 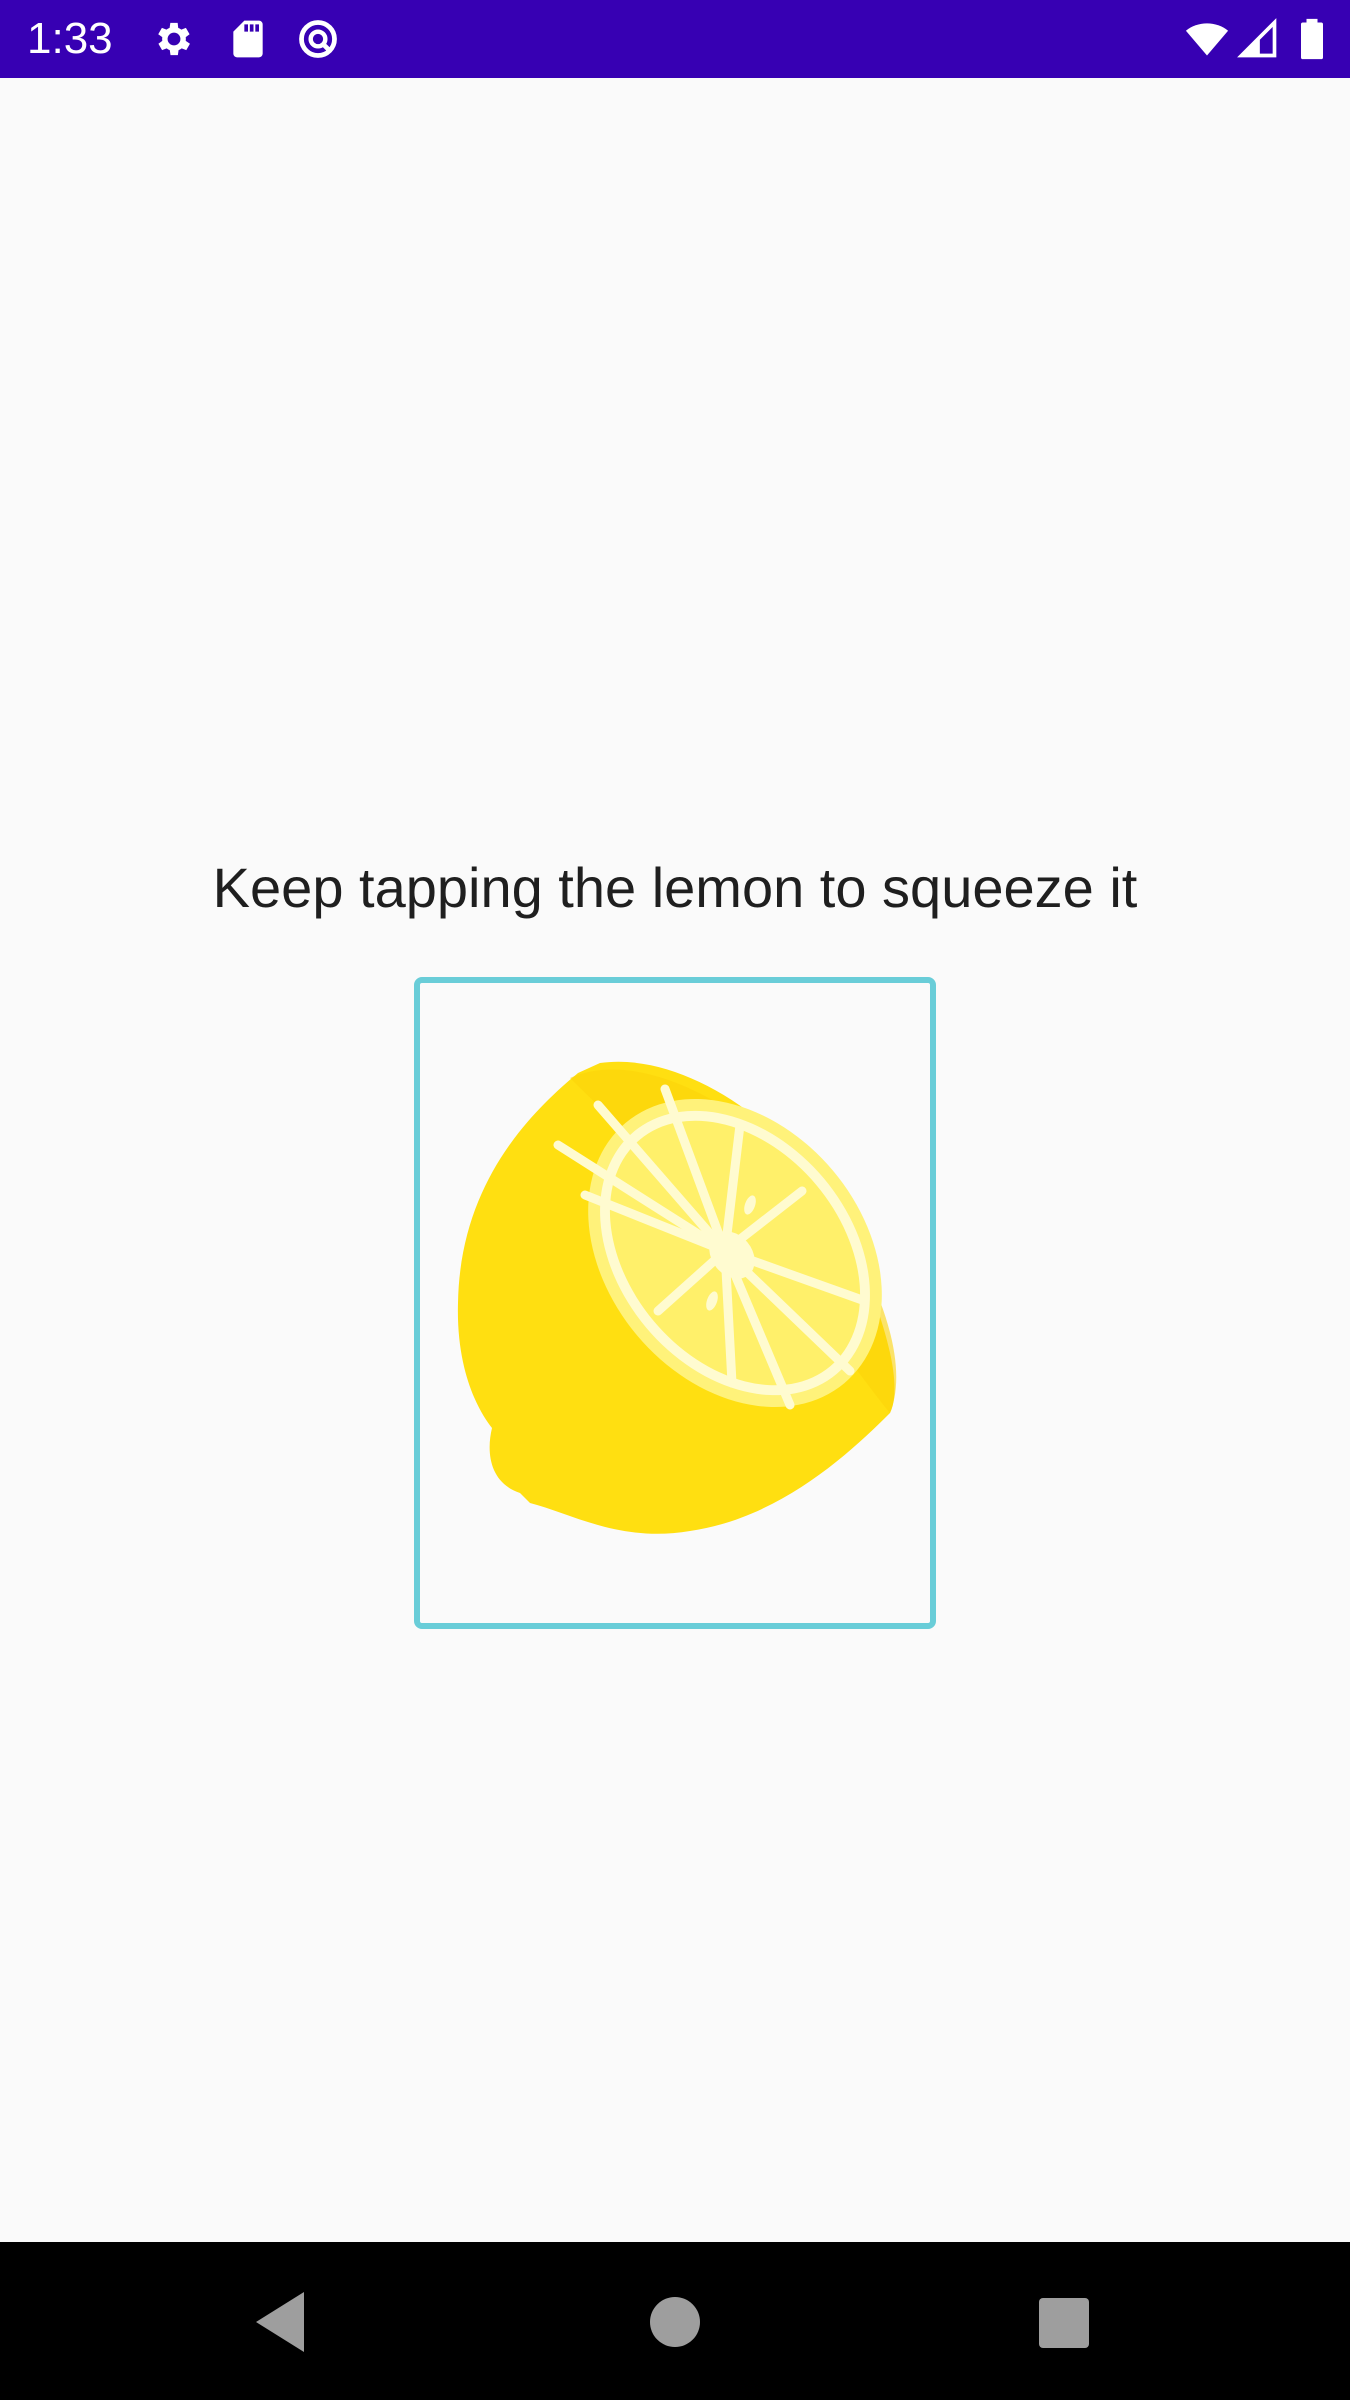 What do you see at coordinates (282, 2322) in the screenshot?
I see `back-icon` at bounding box center [282, 2322].